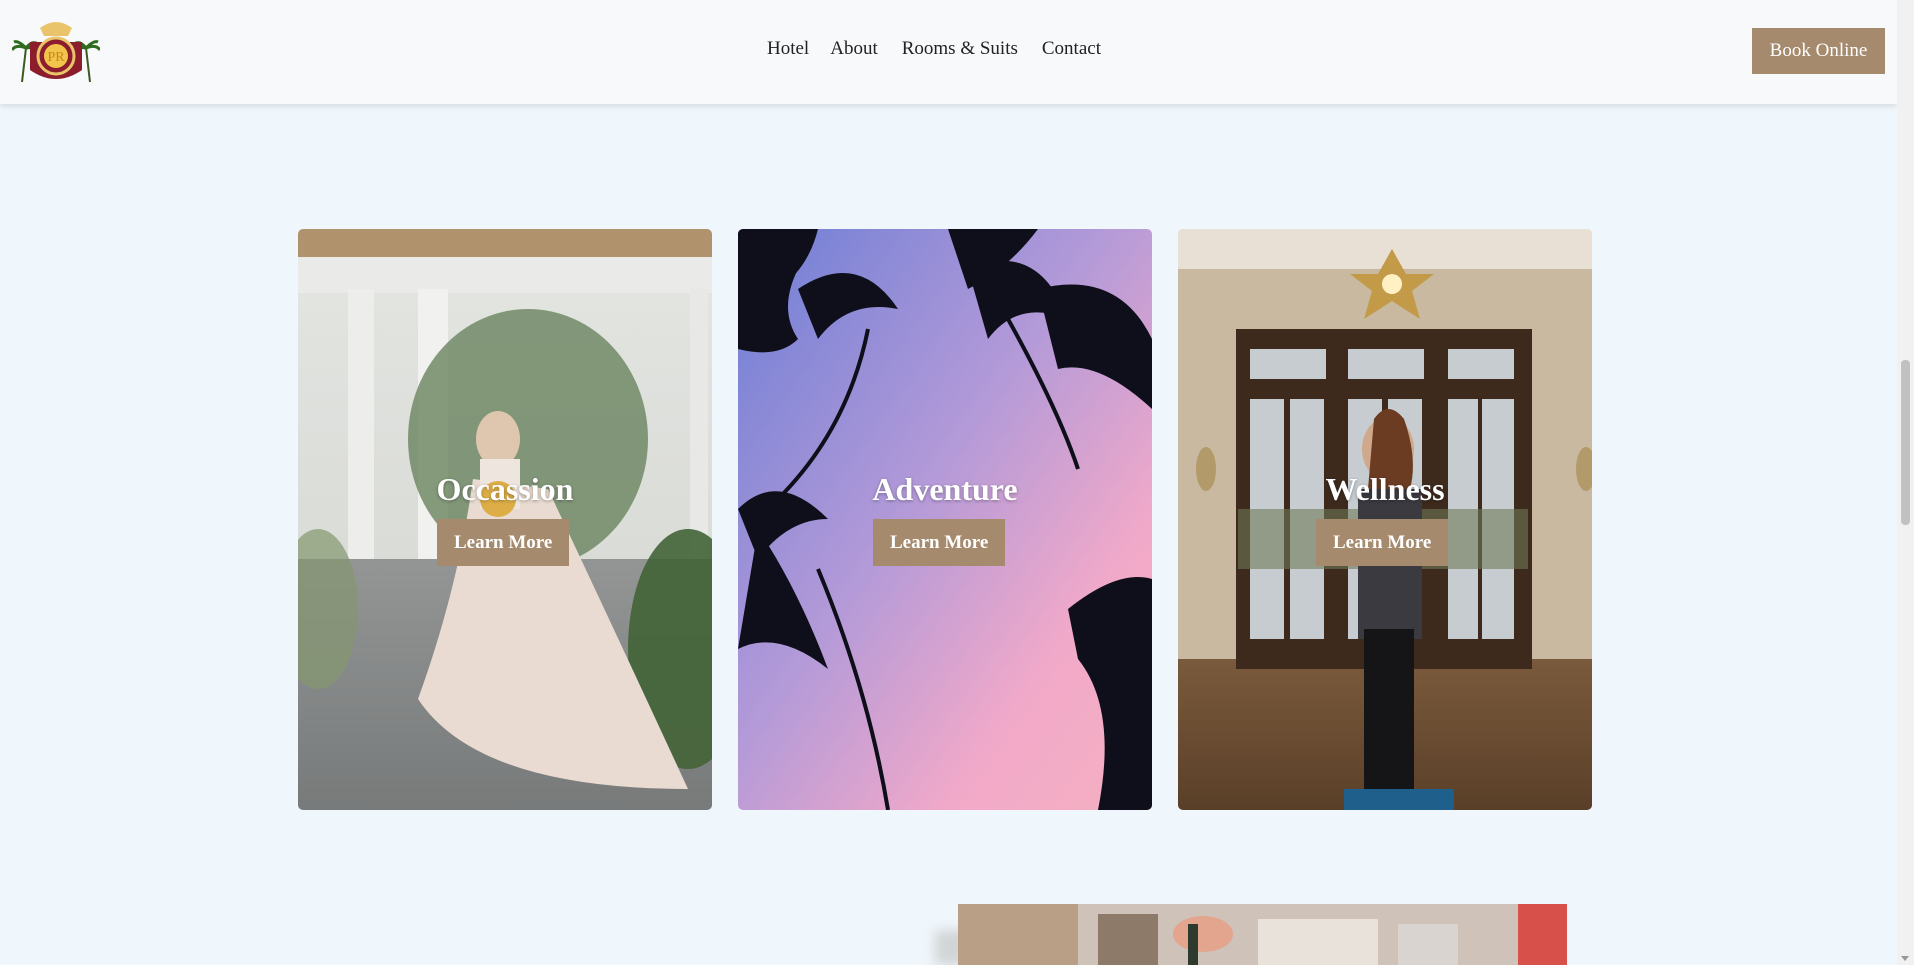 The width and height of the screenshot is (1914, 965). I want to click on scroll-down-arrow-icon, so click(1905, 958).